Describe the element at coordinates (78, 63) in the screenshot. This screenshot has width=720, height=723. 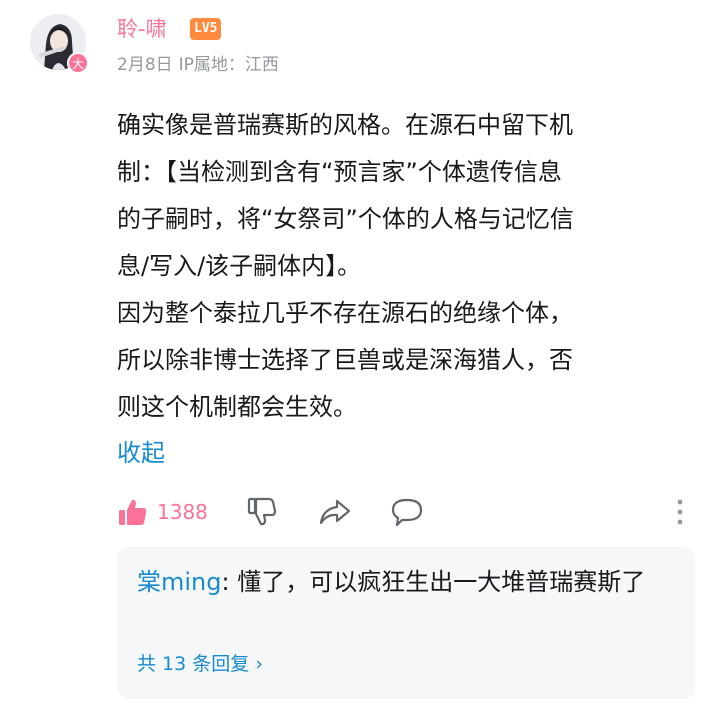
I see `avatar-badge: 大` at that location.